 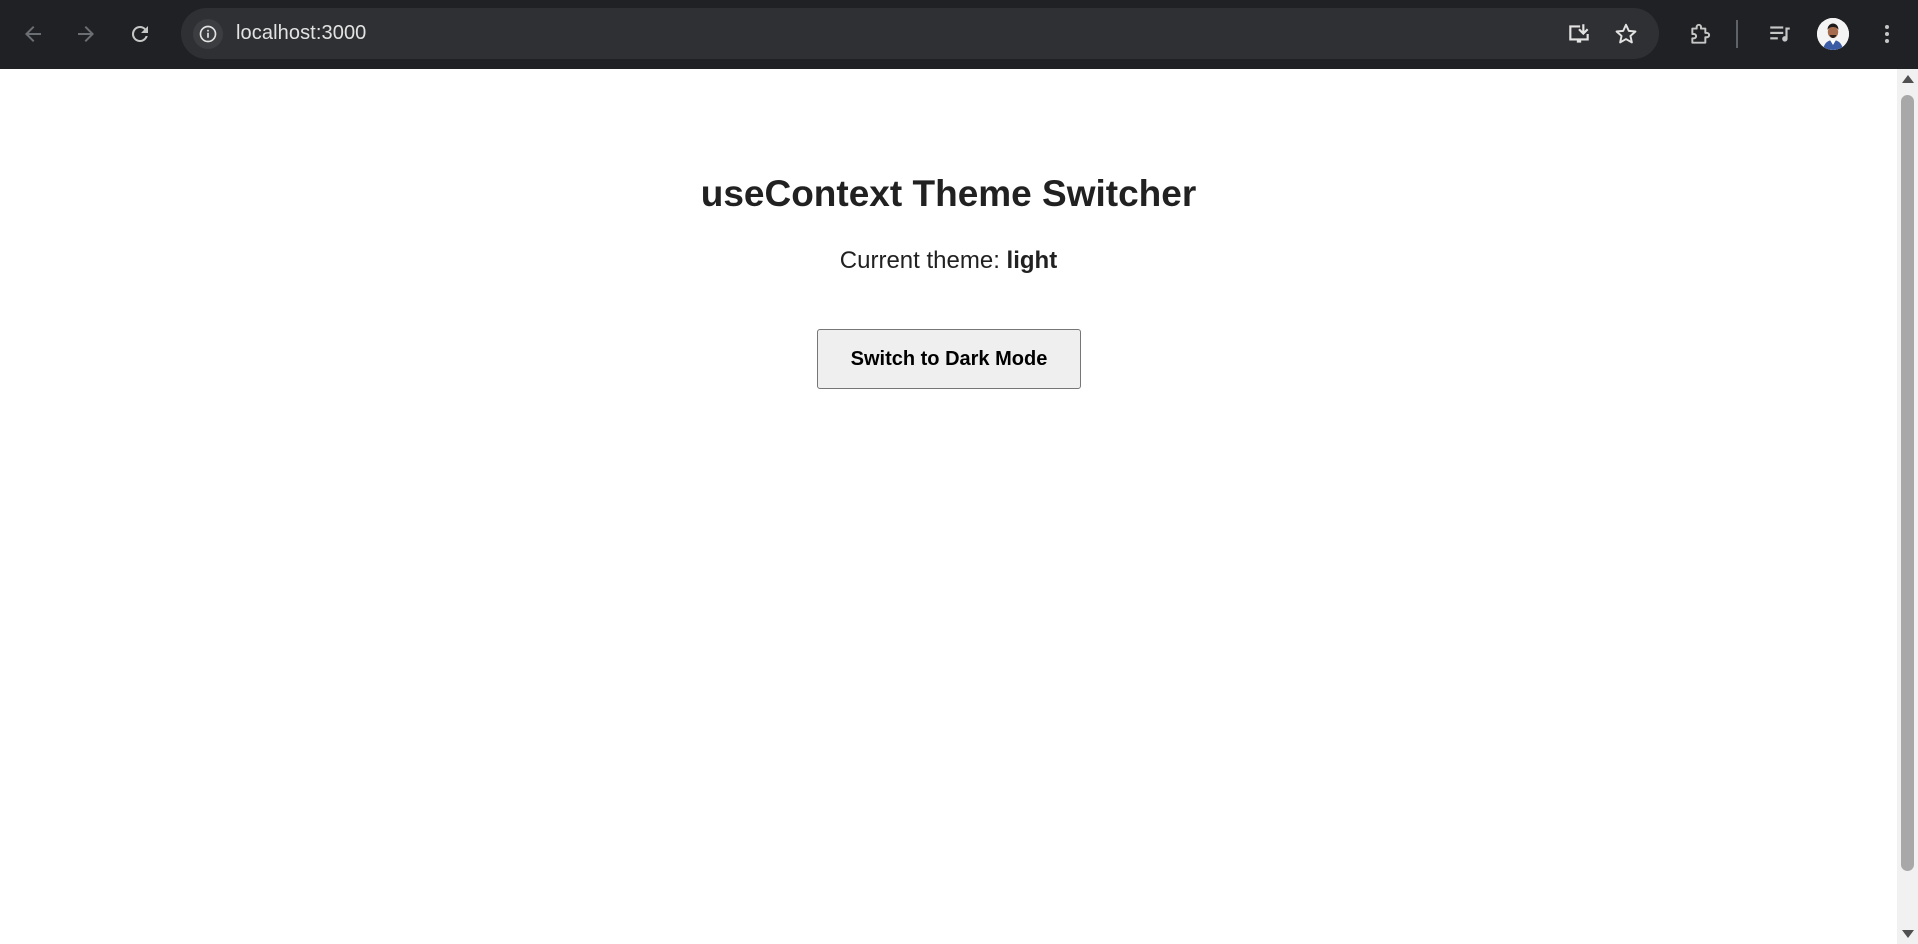 I want to click on browser-toolbar: localhost:3000, so click(x=959, y=34).